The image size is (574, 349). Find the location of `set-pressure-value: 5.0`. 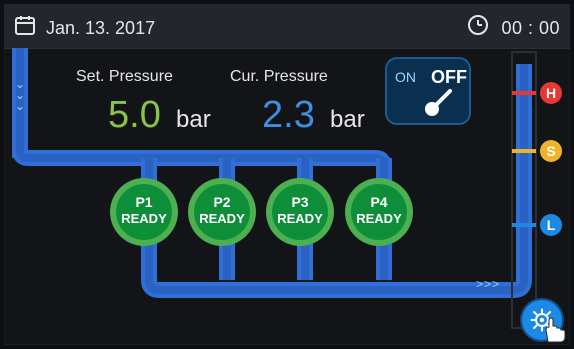

set-pressure-value: 5.0 is located at coordinates (134, 115).